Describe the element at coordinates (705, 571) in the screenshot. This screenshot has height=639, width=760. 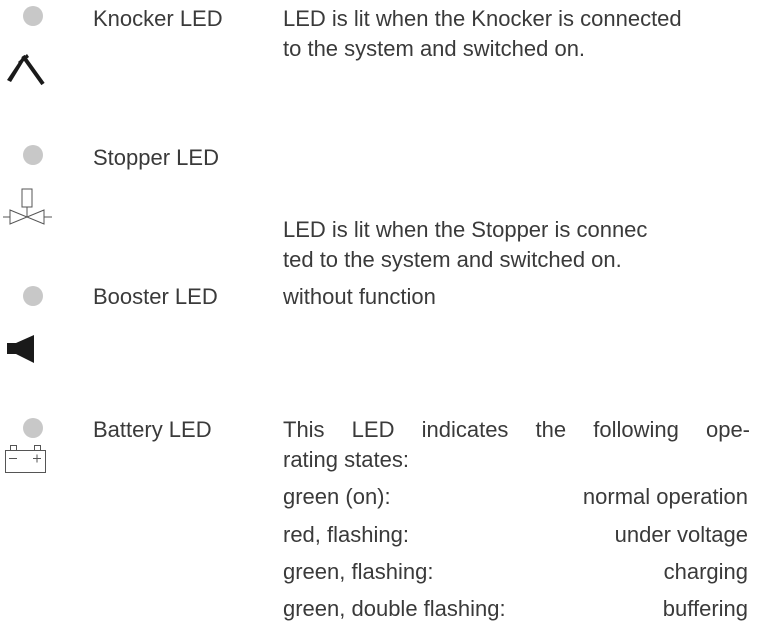
I see `battery-state-meaning: charging` at that location.